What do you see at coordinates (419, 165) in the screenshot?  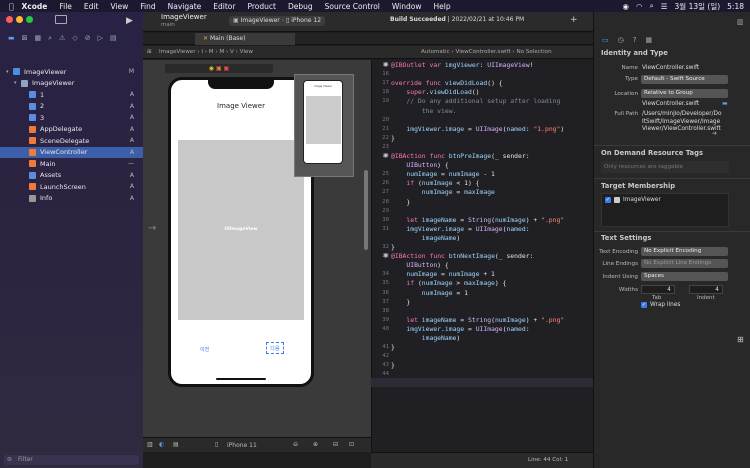 I see `code-line: UIButton) {` at bounding box center [419, 165].